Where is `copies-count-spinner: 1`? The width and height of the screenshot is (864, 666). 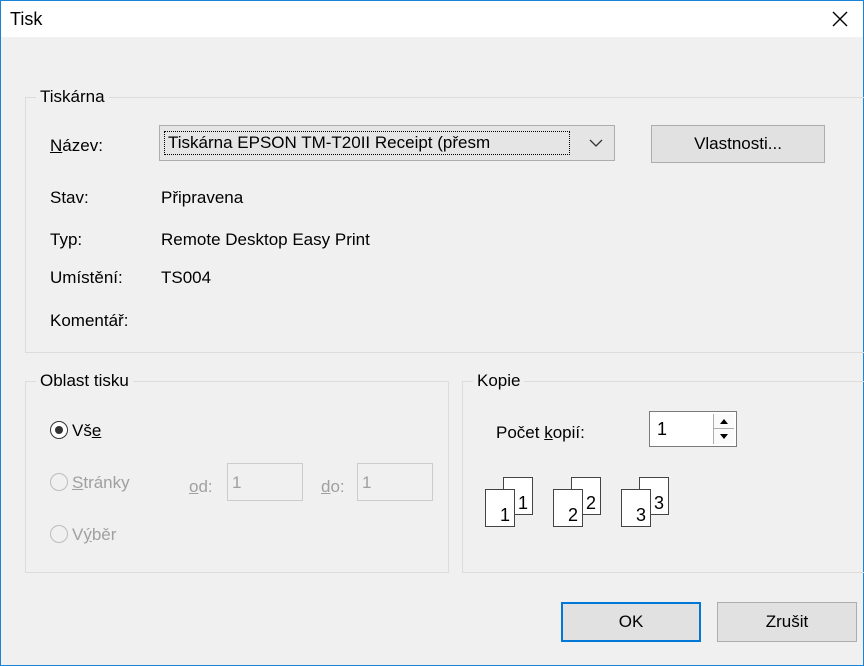
copies-count-spinner: 1 is located at coordinates (693, 429).